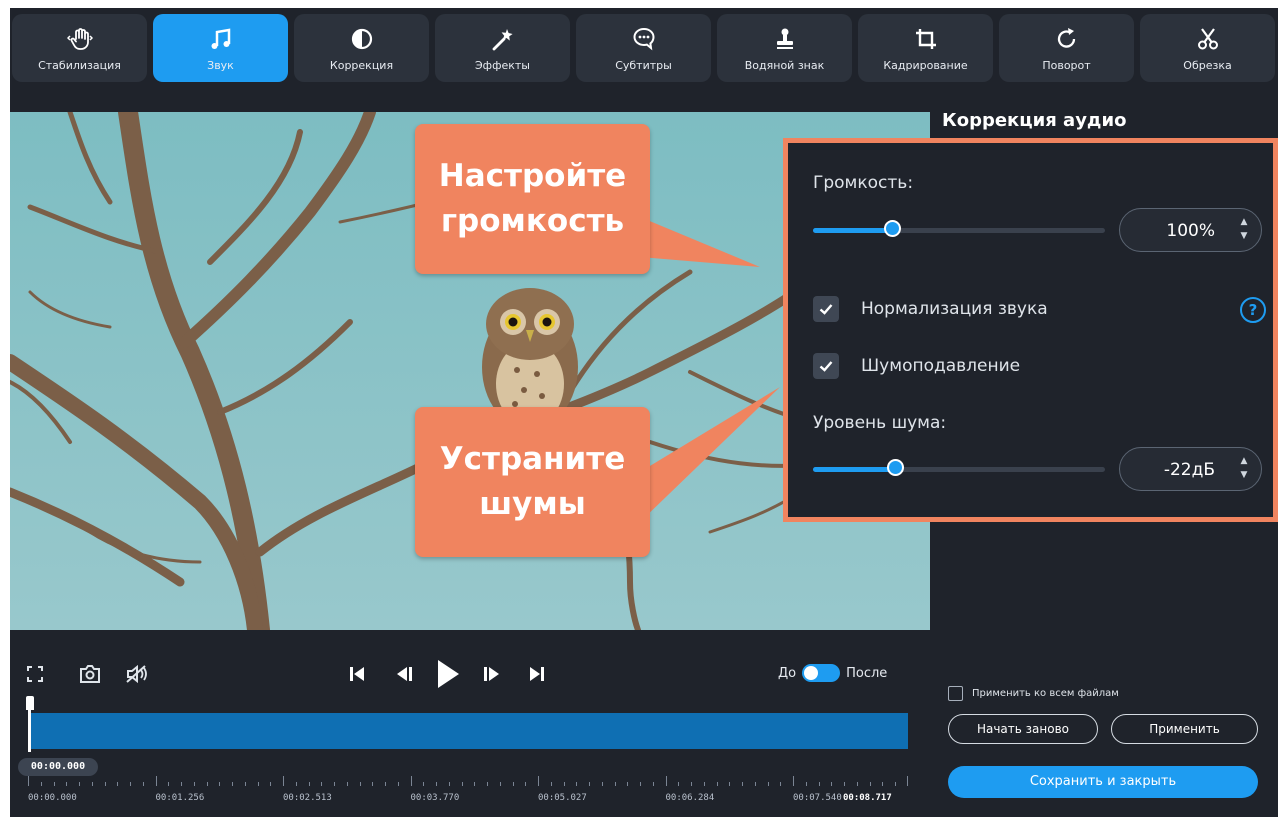  I want to click on tool-correction: Коррекция, so click(361, 48).